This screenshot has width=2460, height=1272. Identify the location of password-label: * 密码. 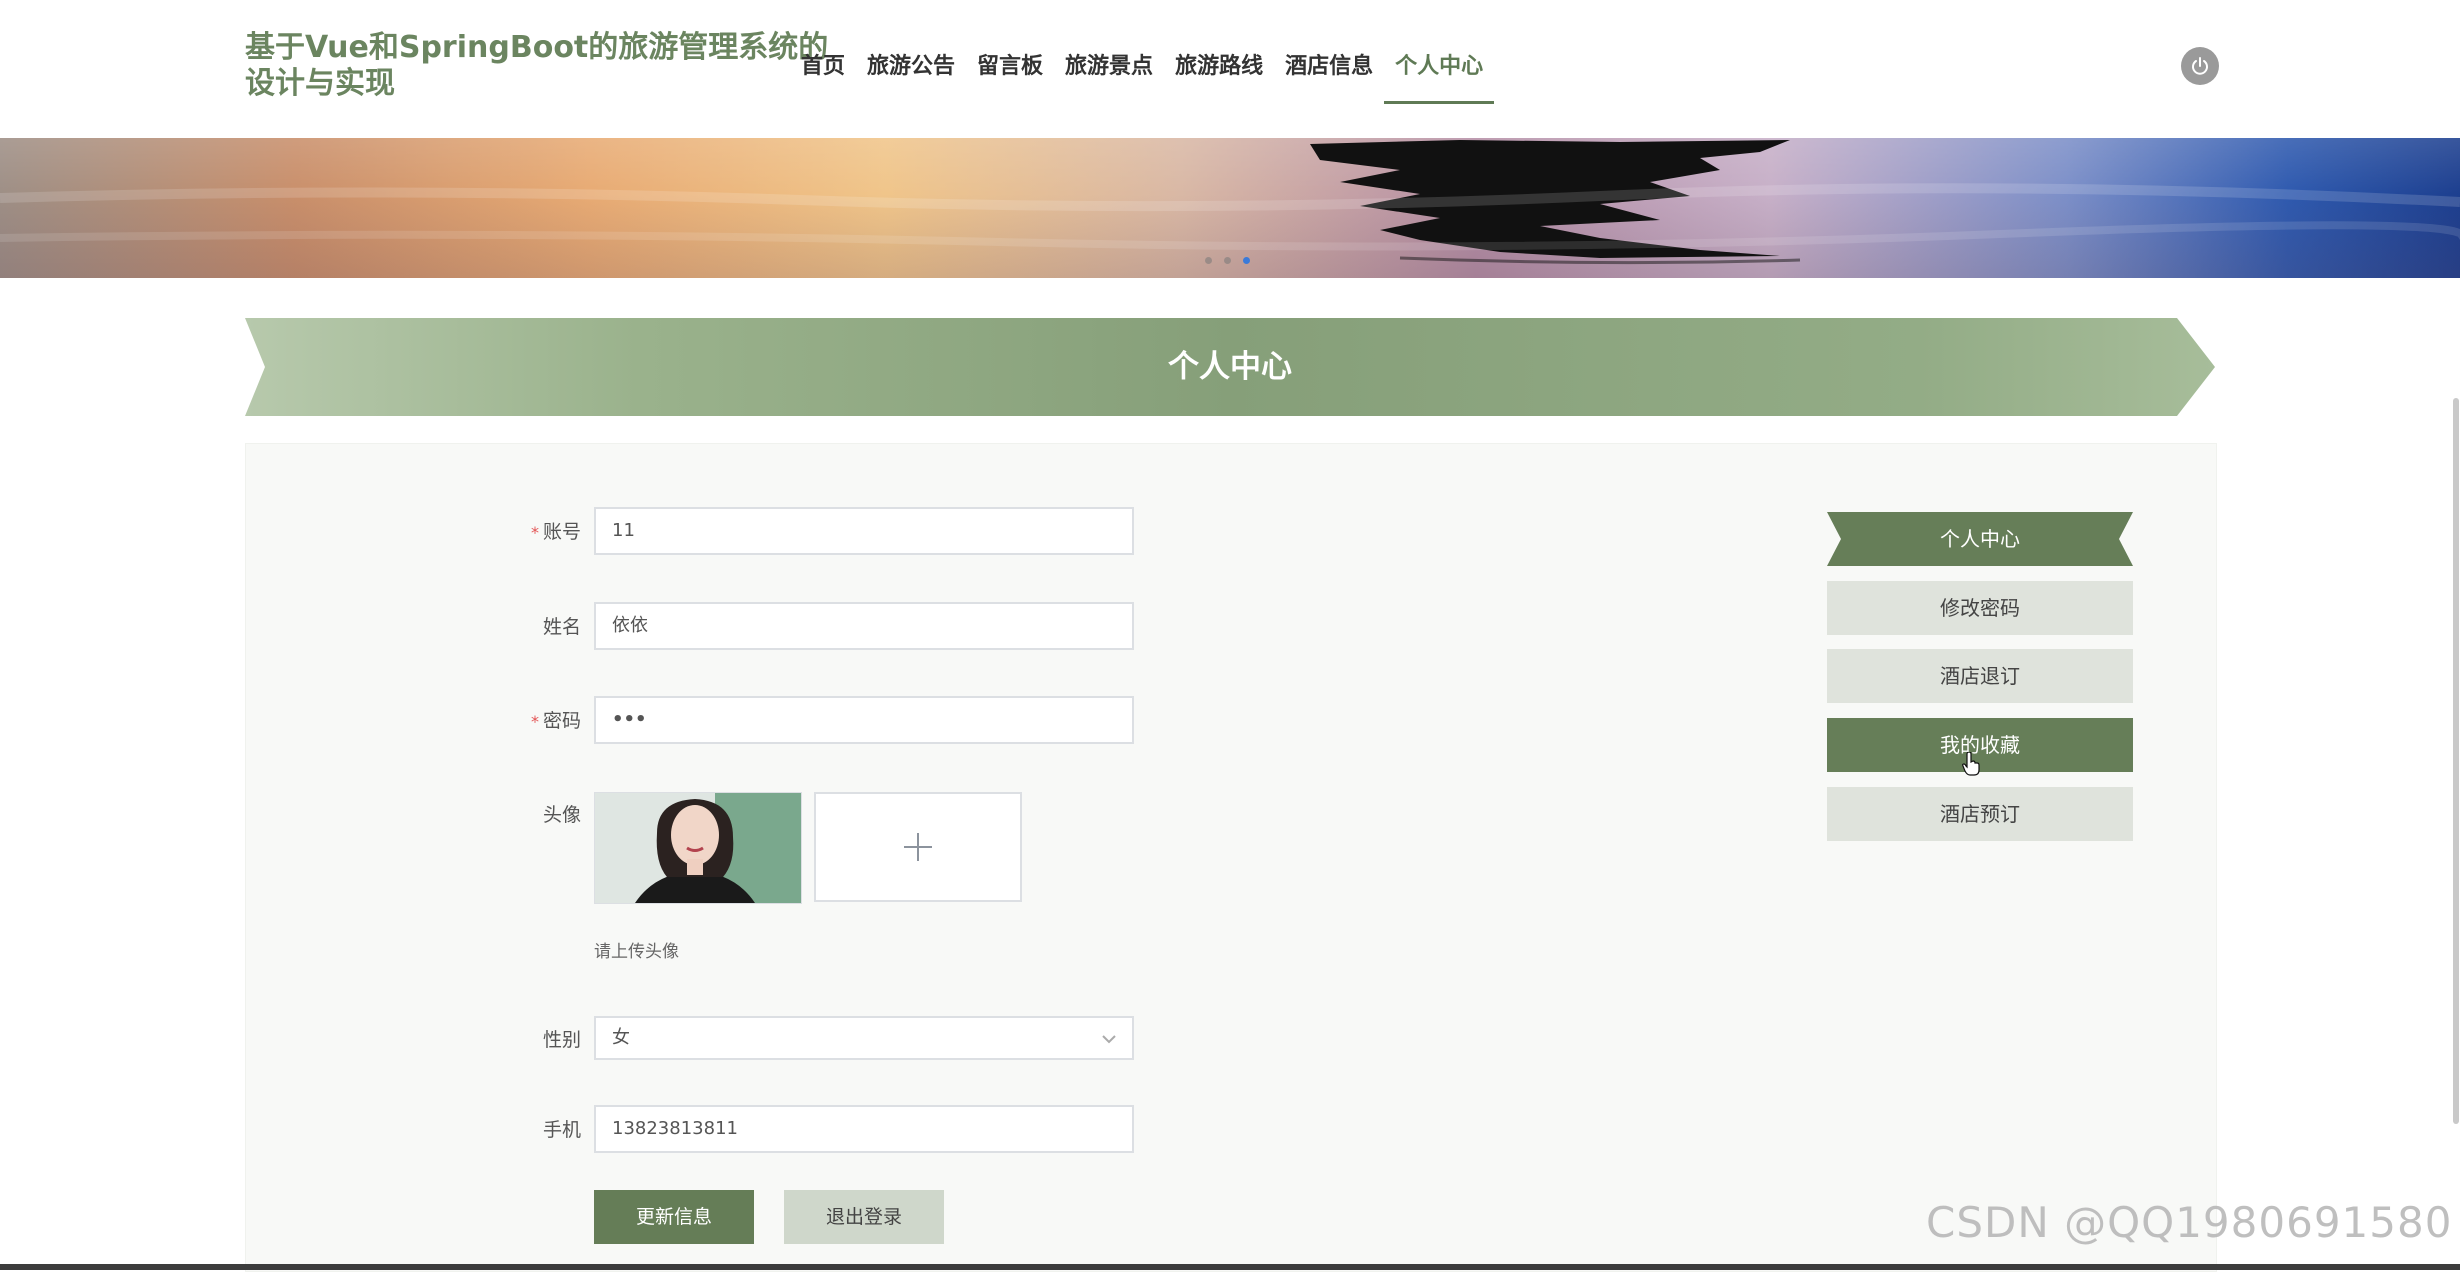
(555, 721).